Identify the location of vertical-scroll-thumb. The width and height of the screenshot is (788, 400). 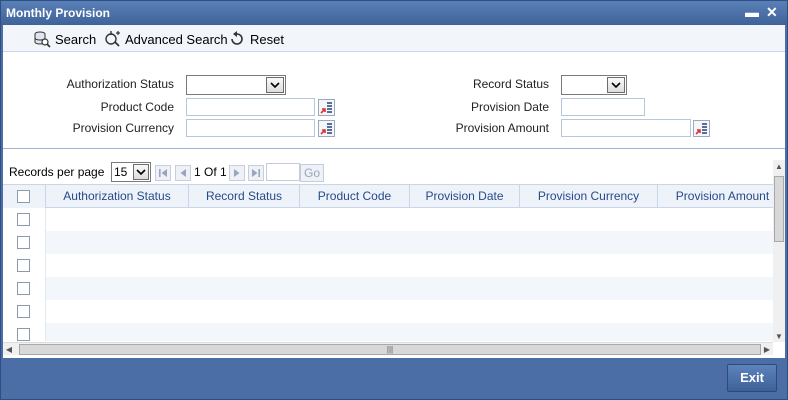
(779, 209).